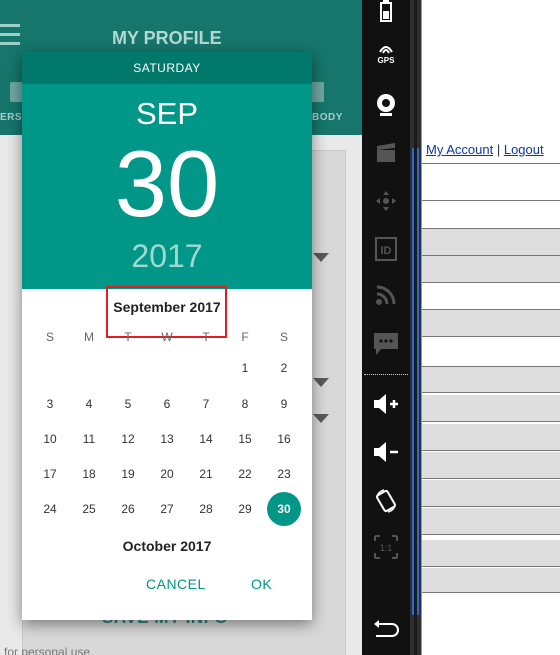 Image resolution: width=560 pixels, height=655 pixels. Describe the element at coordinates (245, 368) in the screenshot. I see `calendar-day: 1` at that location.